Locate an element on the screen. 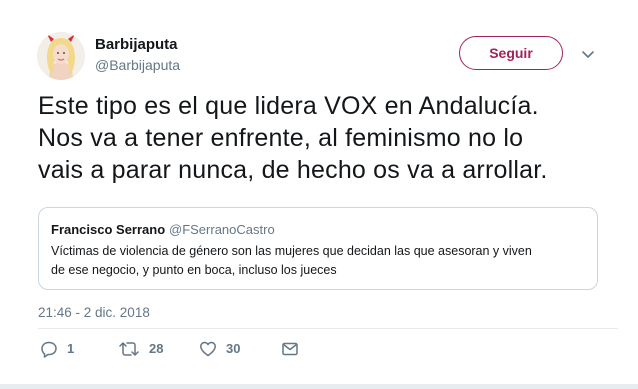 The height and width of the screenshot is (389, 638). tweet-timestamp: 21:46 - 2 dic. 2018 is located at coordinates (94, 313).